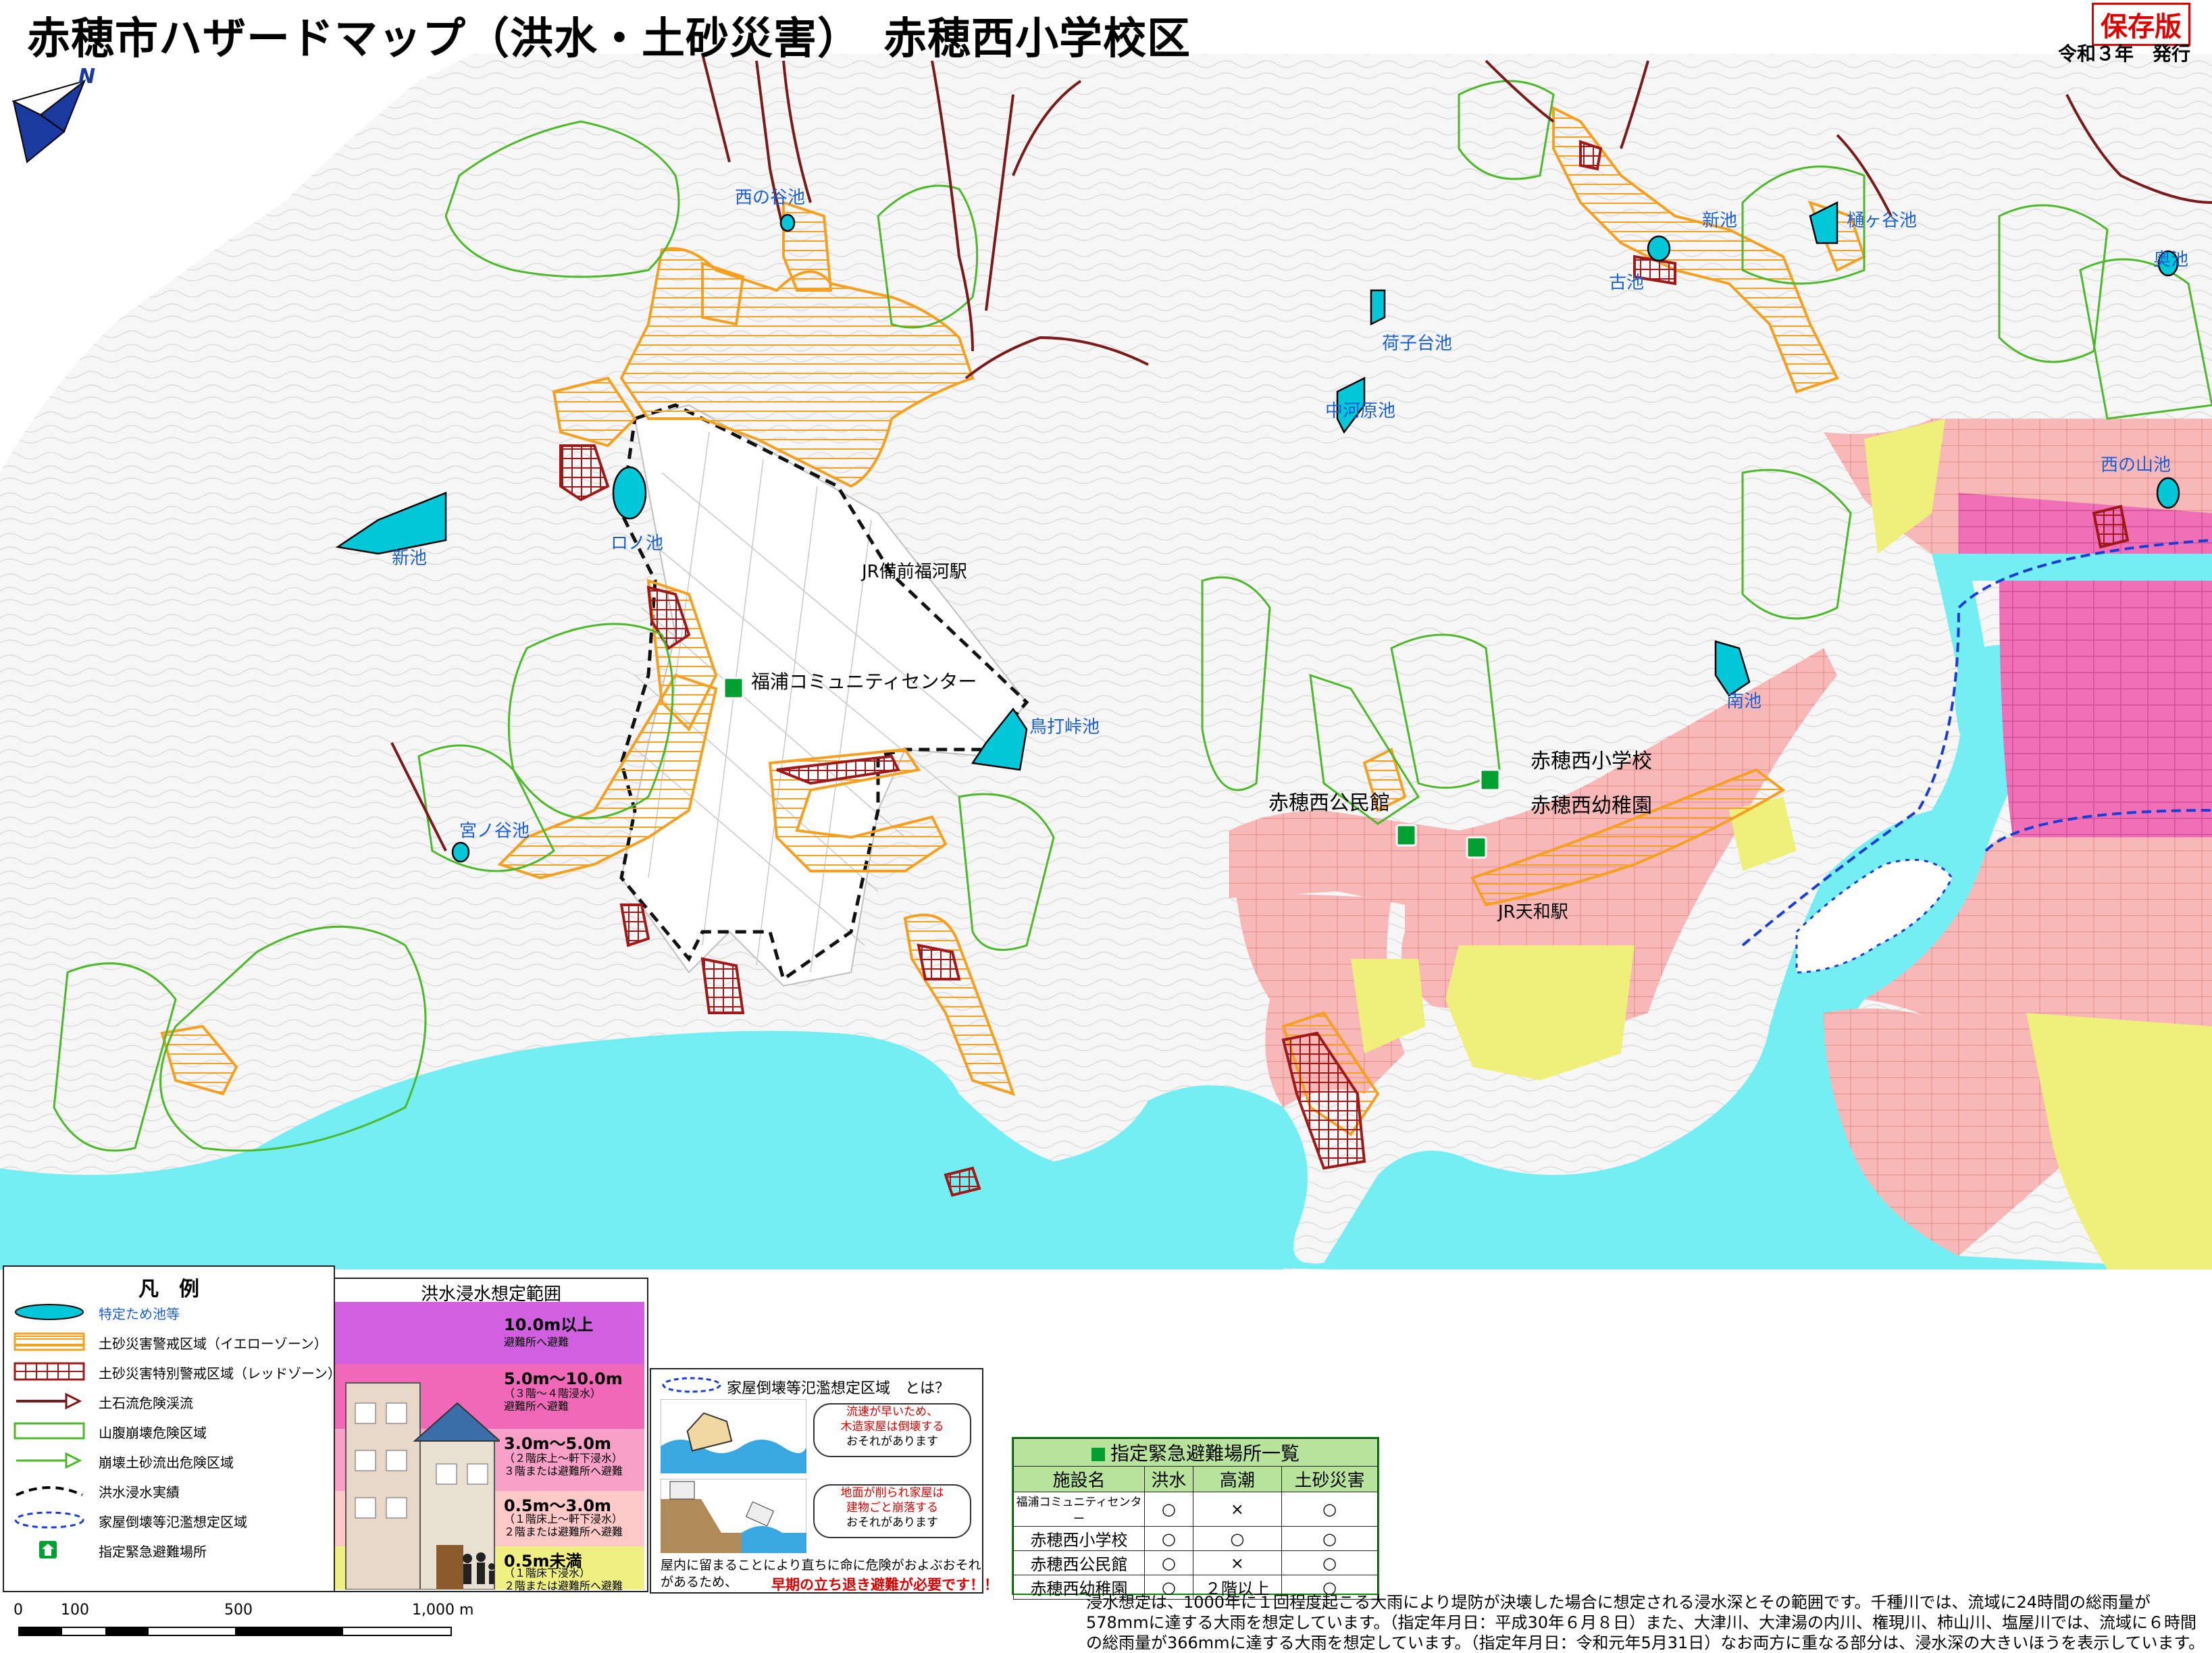 Image resolution: width=2212 pixels, height=1653 pixels. Describe the element at coordinates (892, 1430) in the screenshot. I see `callout-wave: 流速が早いため、 木造家屋は倒壊する おそれがあります` at that location.